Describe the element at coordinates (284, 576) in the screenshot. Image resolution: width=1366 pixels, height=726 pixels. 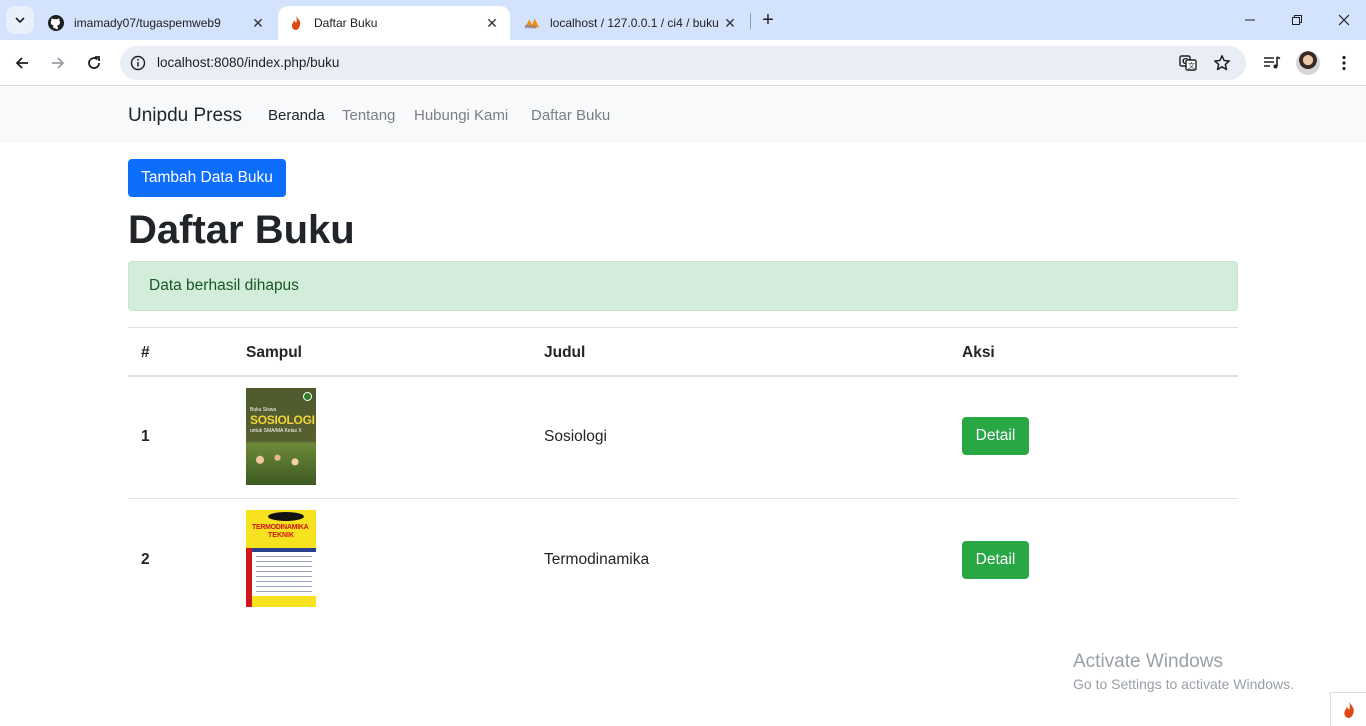
I see `cover-content-lines` at that location.